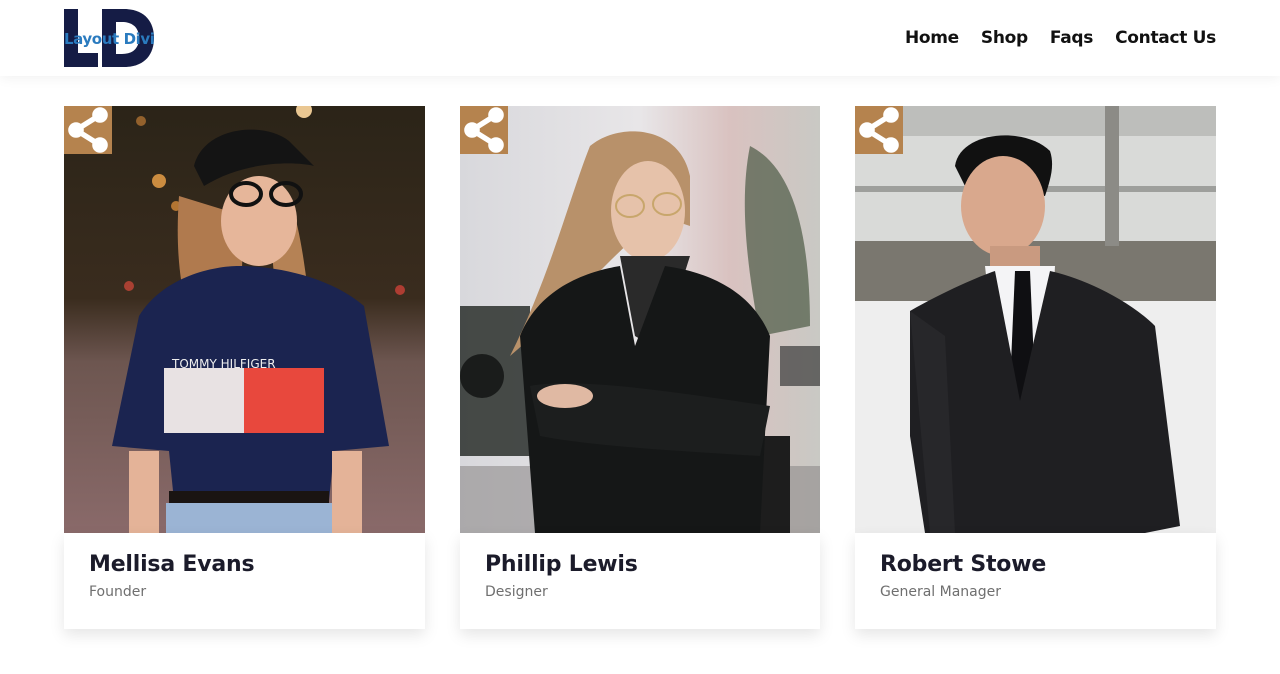  Describe the element at coordinates (172, 564) in the screenshot. I see `member-name: Mellisa Evans` at that location.